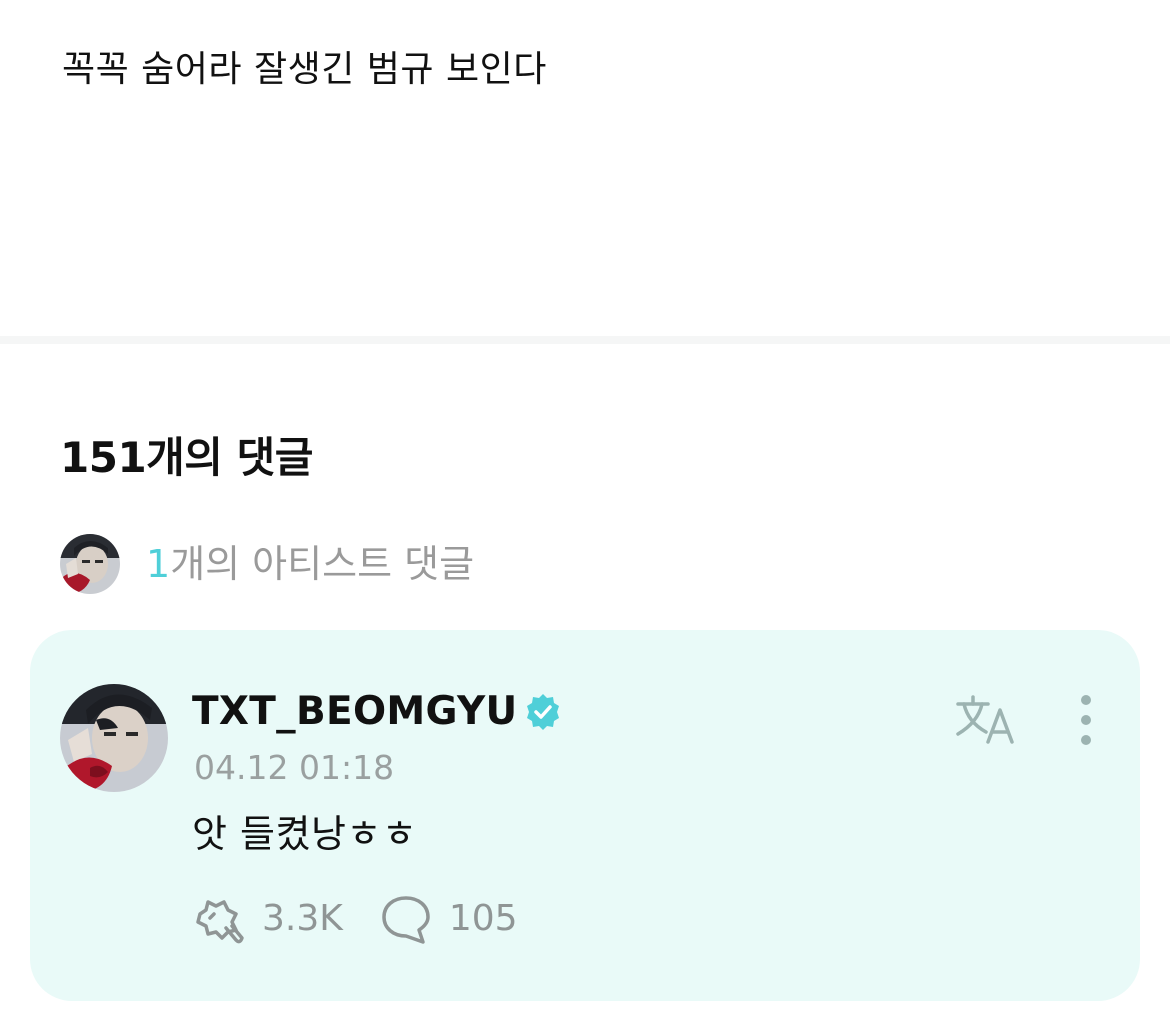 This screenshot has height=1032, width=1170. Describe the element at coordinates (543, 712) in the screenshot. I see `verified-badge-icon` at that location.